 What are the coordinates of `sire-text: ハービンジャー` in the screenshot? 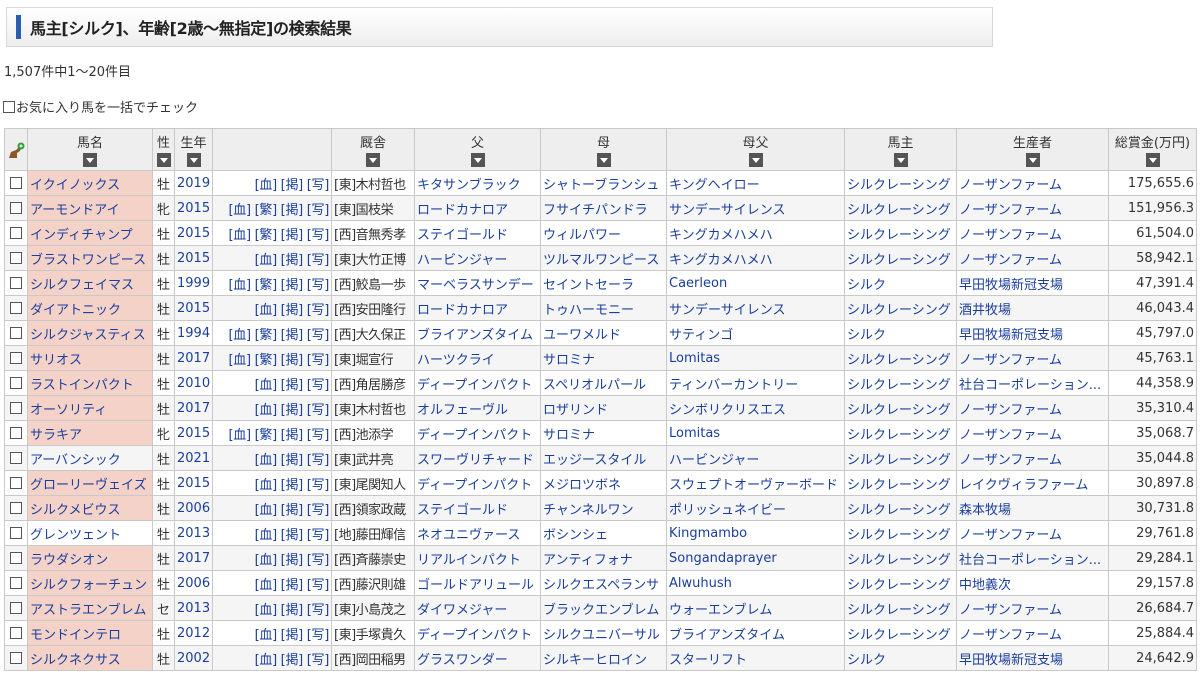 It's located at (462, 260).